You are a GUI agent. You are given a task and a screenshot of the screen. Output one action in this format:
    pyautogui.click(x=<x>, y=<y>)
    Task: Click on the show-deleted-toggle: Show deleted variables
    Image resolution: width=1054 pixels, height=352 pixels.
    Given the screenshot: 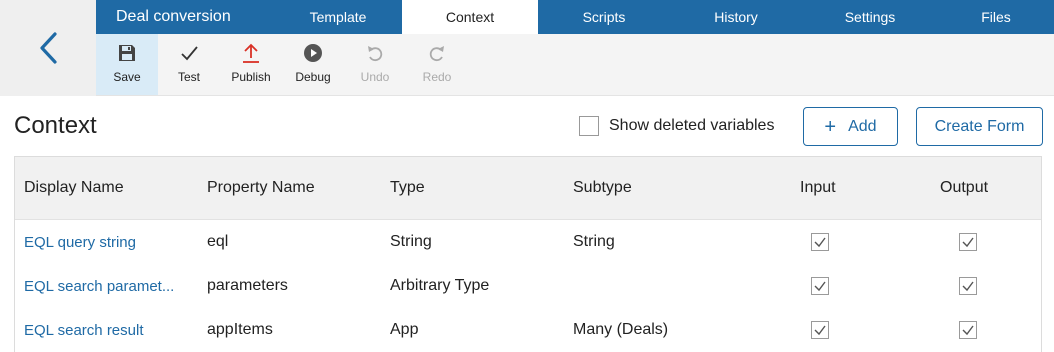 What is the action you would take?
    pyautogui.click(x=676, y=126)
    